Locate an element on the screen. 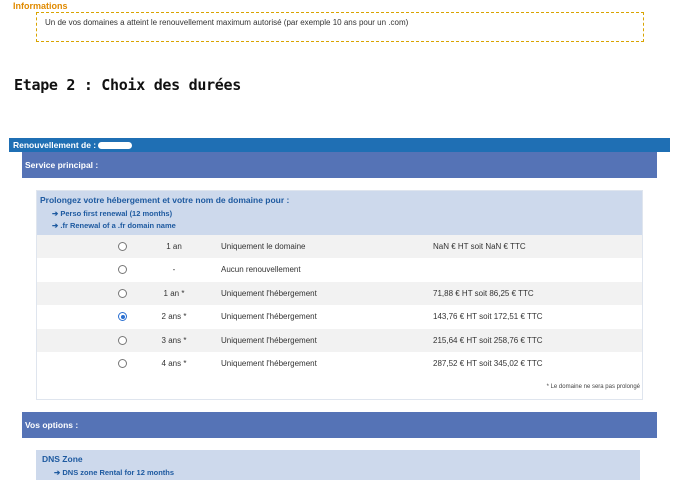  footnote: * Le domaine ne sera pas prolongé is located at coordinates (593, 387).